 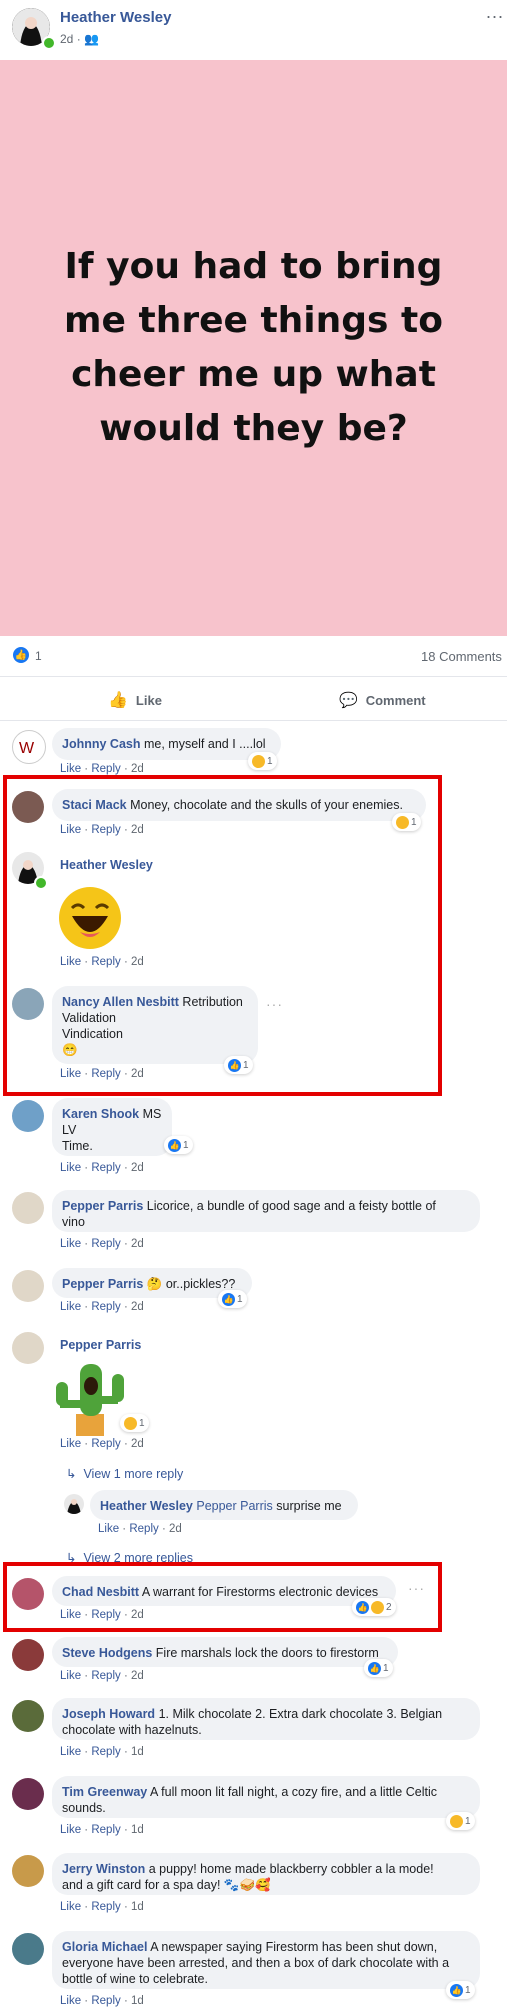 I want to click on comment-item: Heather Wesley Like · Reply · 2d, so click(x=253, y=912).